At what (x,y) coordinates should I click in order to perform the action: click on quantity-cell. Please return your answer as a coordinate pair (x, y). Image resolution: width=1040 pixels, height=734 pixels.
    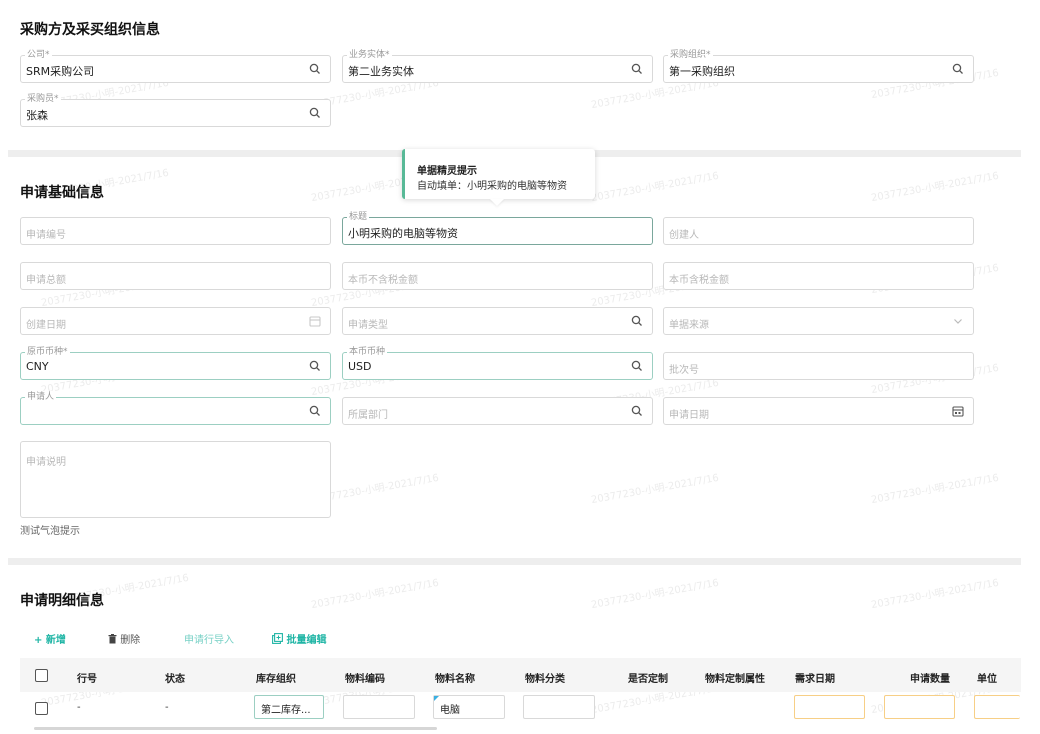
    Looking at the image, I should click on (919, 707).